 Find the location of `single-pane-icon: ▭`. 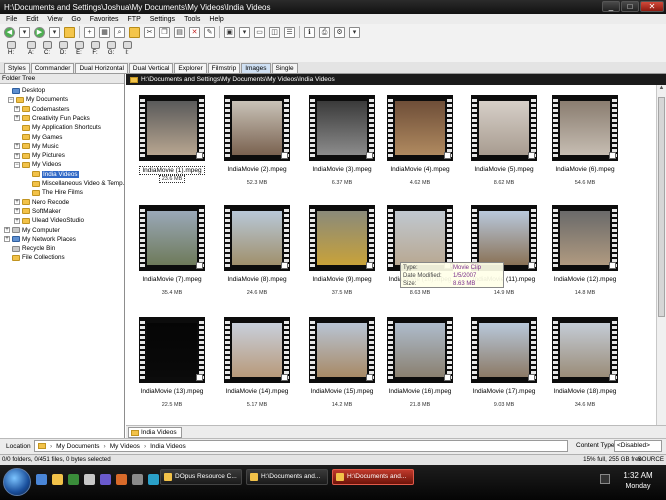

single-pane-icon: ▭ is located at coordinates (259, 32).